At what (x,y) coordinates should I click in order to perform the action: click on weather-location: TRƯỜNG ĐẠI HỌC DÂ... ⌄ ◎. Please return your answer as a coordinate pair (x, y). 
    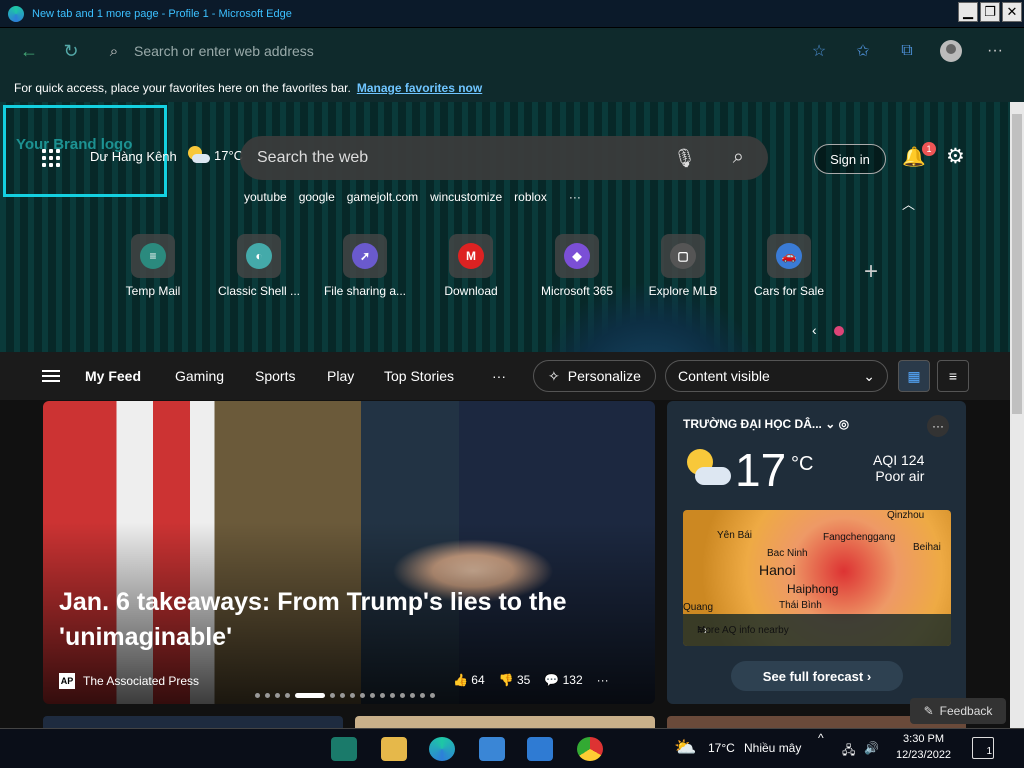
    Looking at the image, I should click on (766, 424).